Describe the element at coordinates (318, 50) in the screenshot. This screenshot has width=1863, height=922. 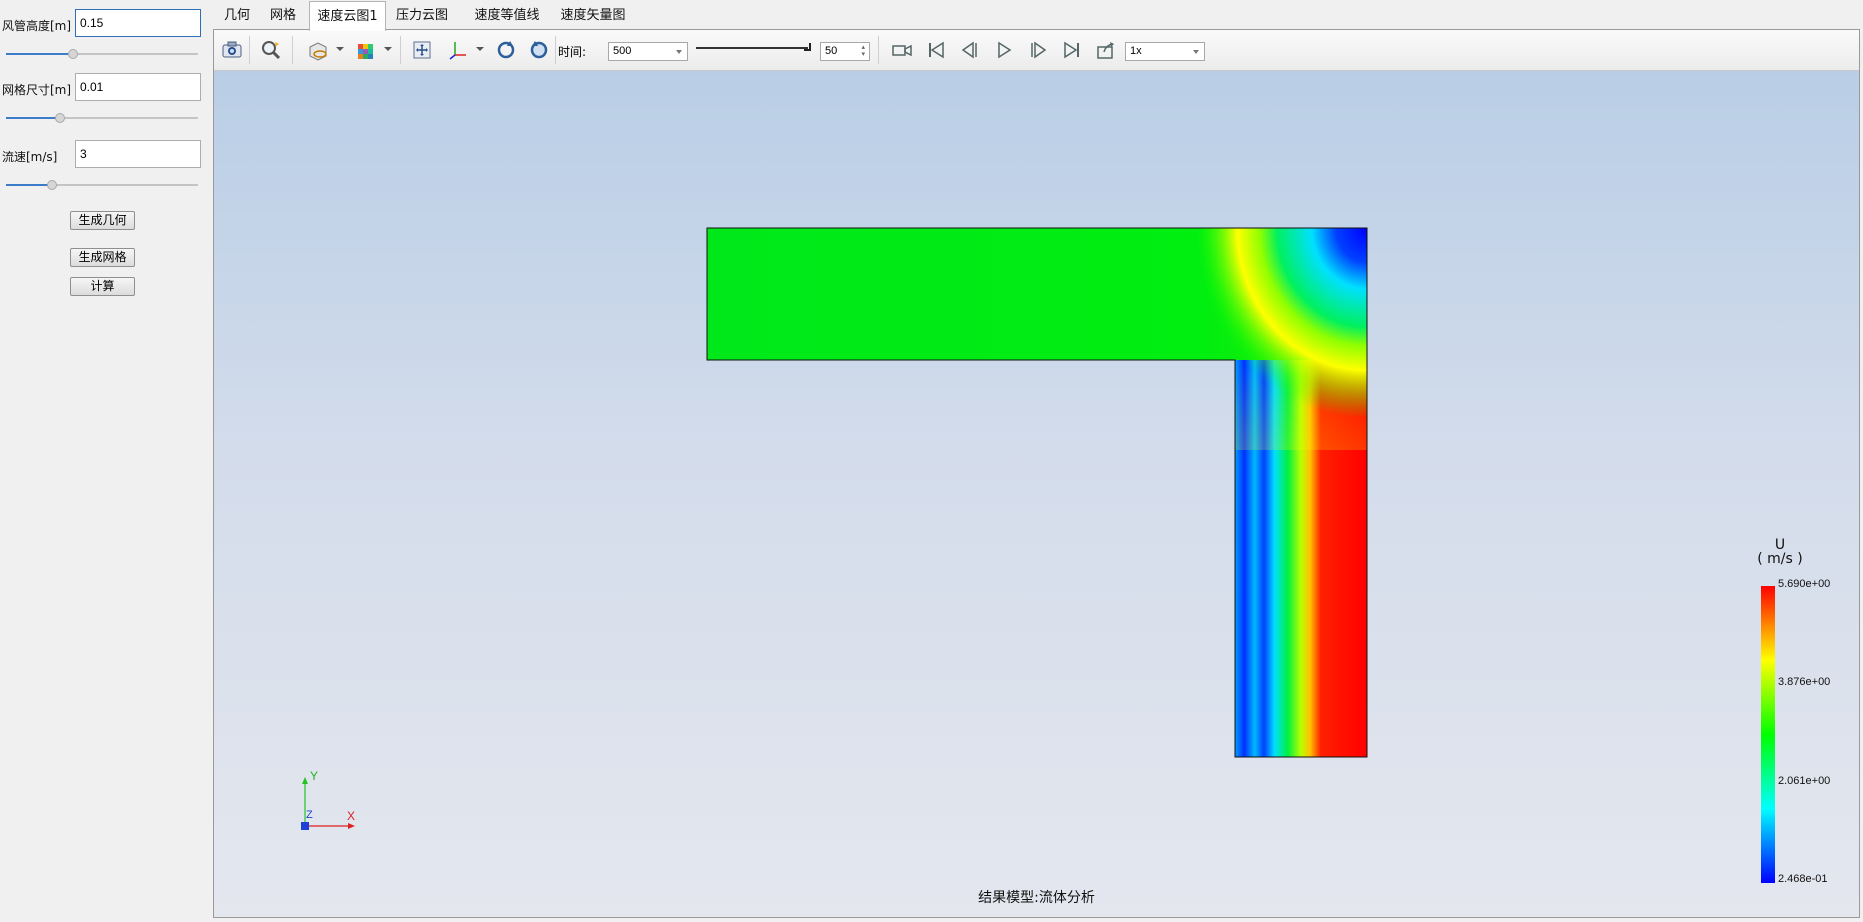
I see `display-mode-icon` at that location.